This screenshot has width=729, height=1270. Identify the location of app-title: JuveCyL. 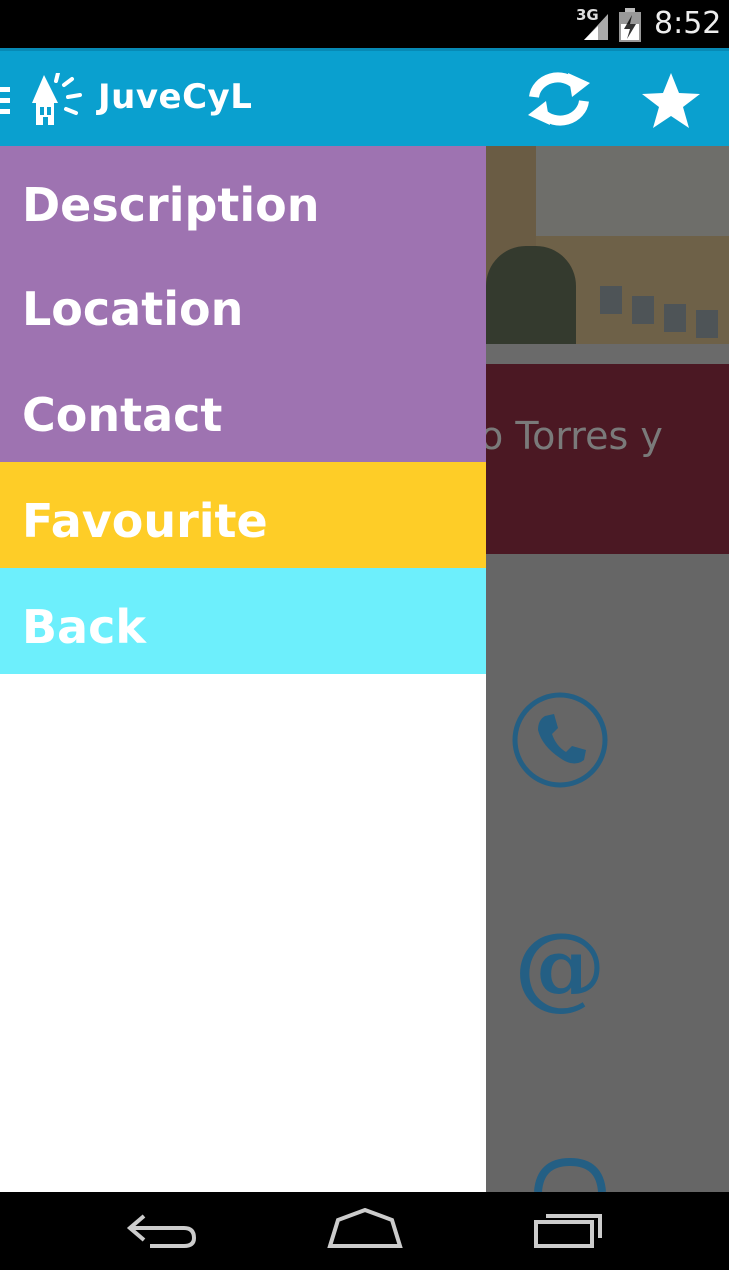
(175, 97).